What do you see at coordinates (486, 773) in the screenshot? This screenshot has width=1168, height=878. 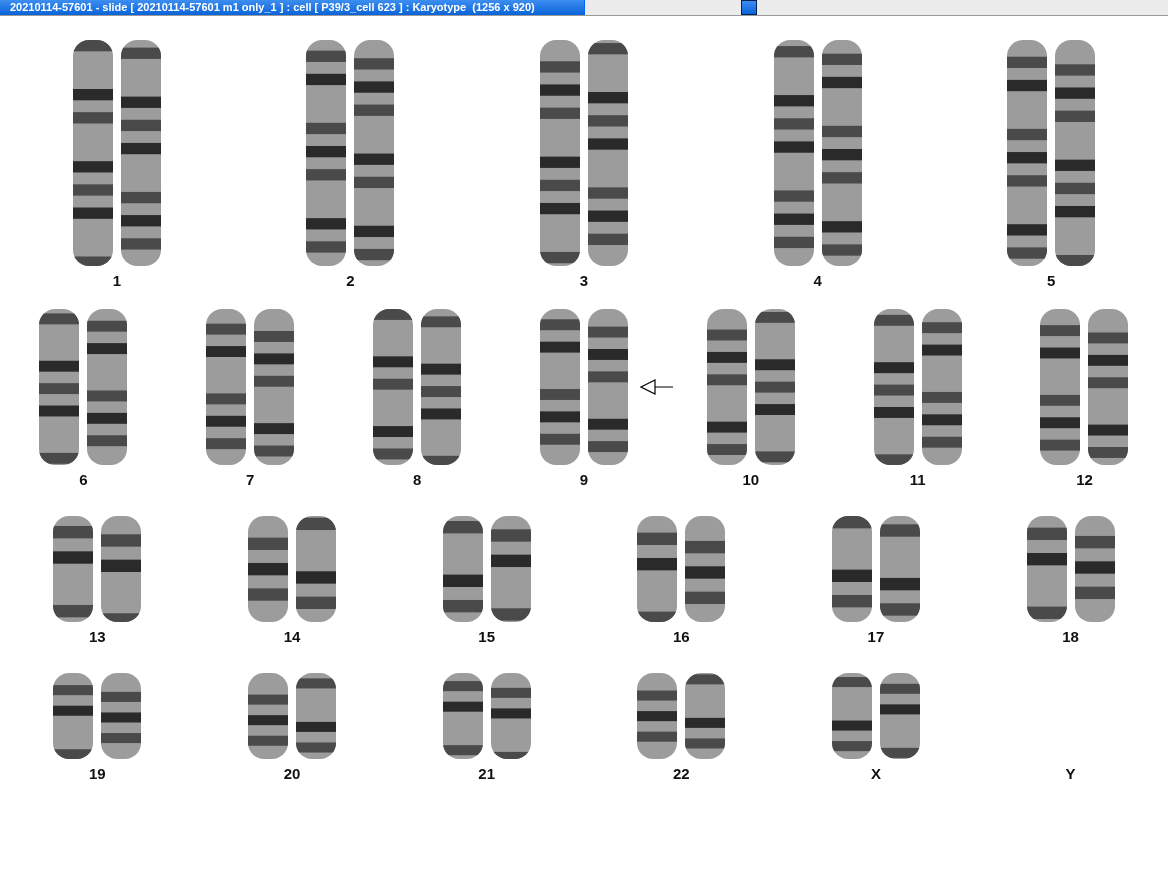 I see `chromosome-label: 21` at bounding box center [486, 773].